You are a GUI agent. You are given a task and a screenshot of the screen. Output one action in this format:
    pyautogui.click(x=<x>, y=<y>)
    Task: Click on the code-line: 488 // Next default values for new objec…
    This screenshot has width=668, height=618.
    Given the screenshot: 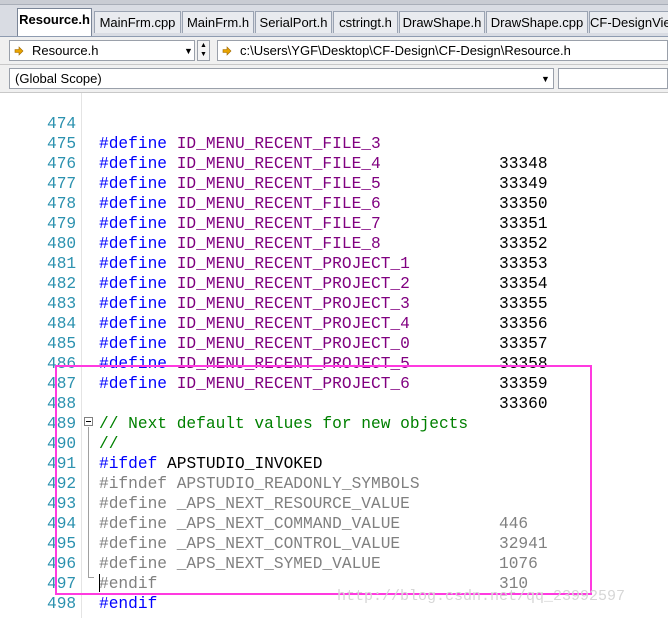 What is the action you would take?
    pyautogui.click(x=334, y=403)
    